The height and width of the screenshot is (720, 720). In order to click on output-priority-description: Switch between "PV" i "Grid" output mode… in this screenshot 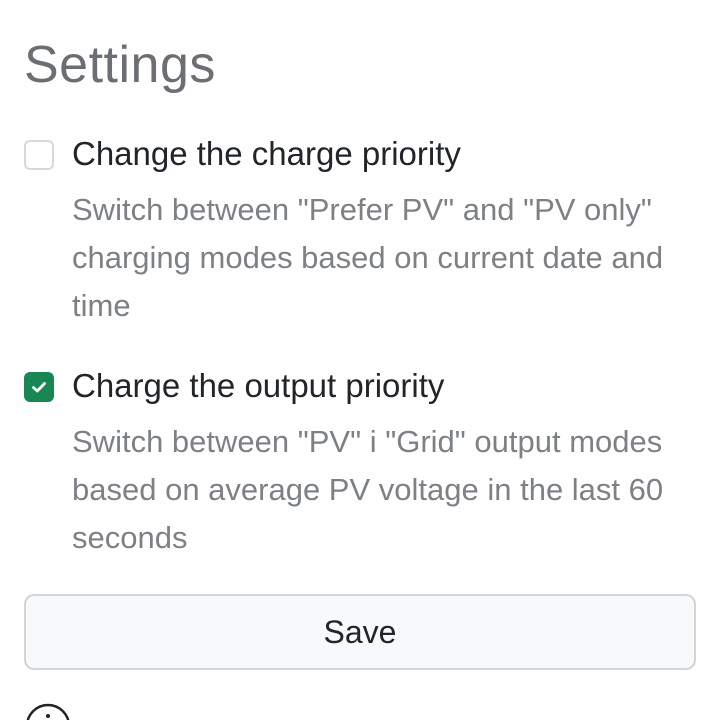, I will do `click(368, 489)`.